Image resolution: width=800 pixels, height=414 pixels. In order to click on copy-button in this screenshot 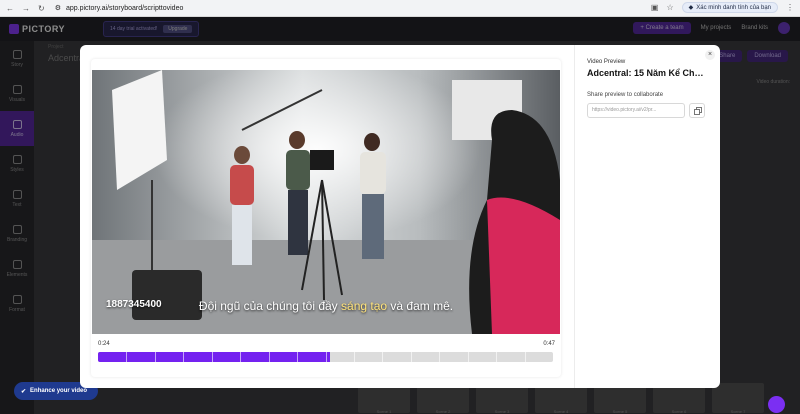, I will do `click(697, 110)`.